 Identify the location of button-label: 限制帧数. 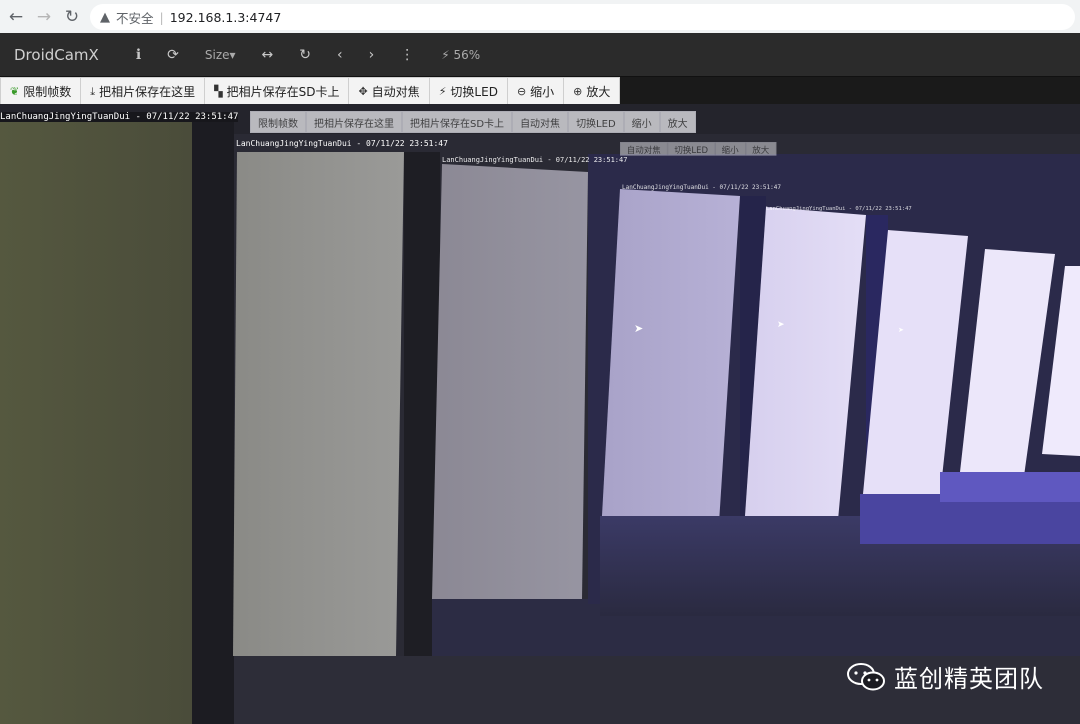
(47, 92).